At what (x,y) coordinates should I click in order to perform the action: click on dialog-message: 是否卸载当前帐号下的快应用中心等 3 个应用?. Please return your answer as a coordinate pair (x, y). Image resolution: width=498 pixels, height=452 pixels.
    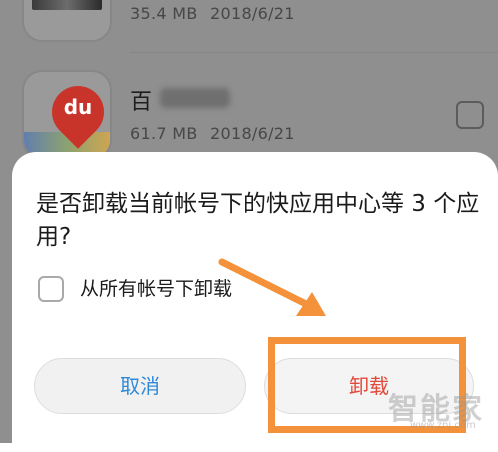
    Looking at the image, I should click on (258, 220).